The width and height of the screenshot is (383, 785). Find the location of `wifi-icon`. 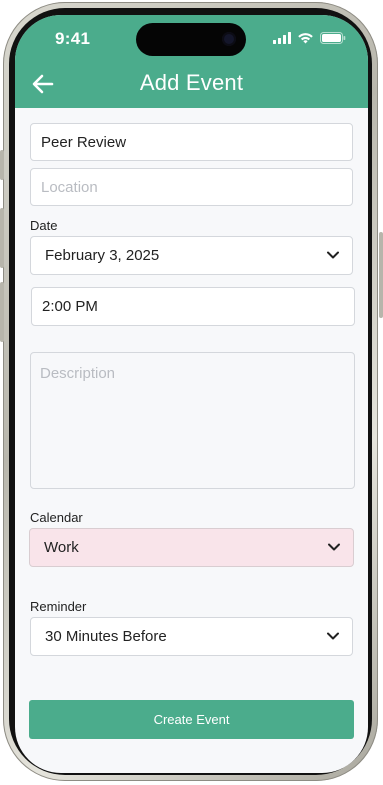

wifi-icon is located at coordinates (305, 38).